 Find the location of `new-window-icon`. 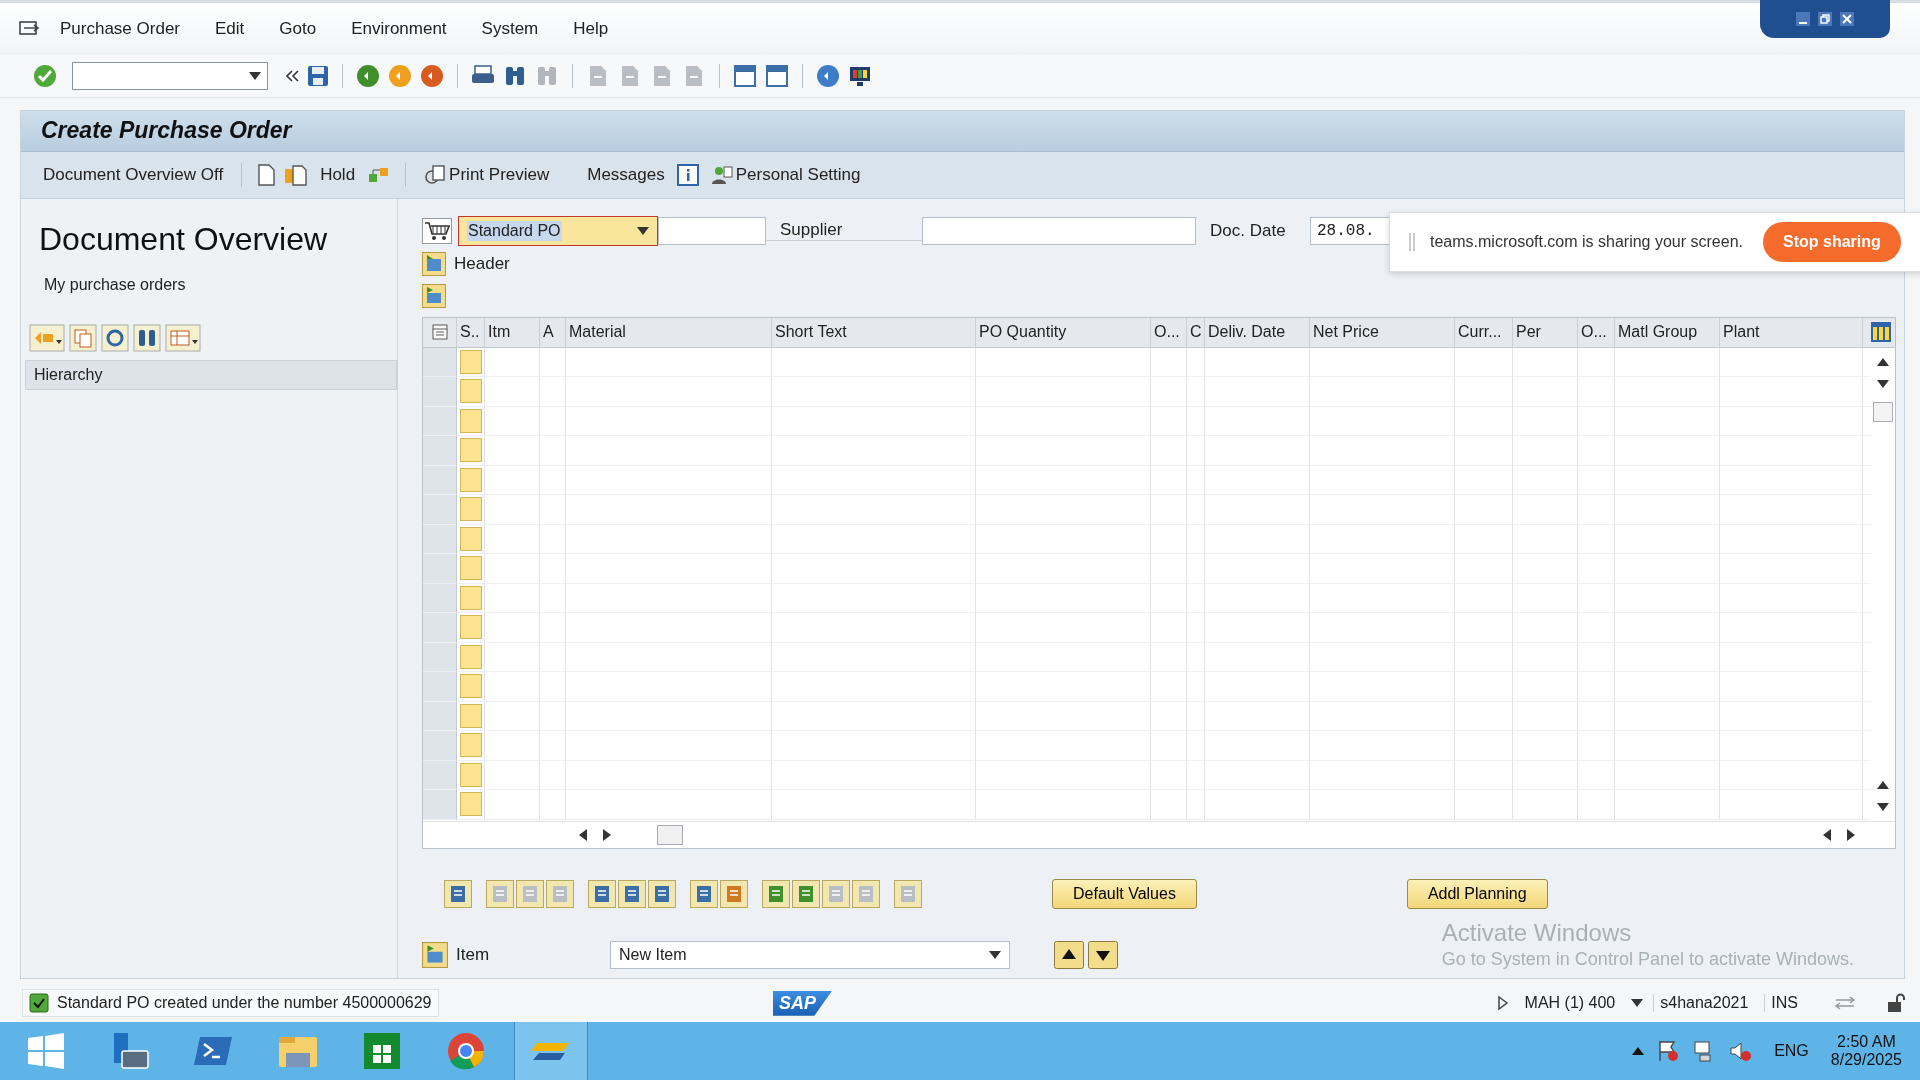

new-window-icon is located at coordinates (745, 75).